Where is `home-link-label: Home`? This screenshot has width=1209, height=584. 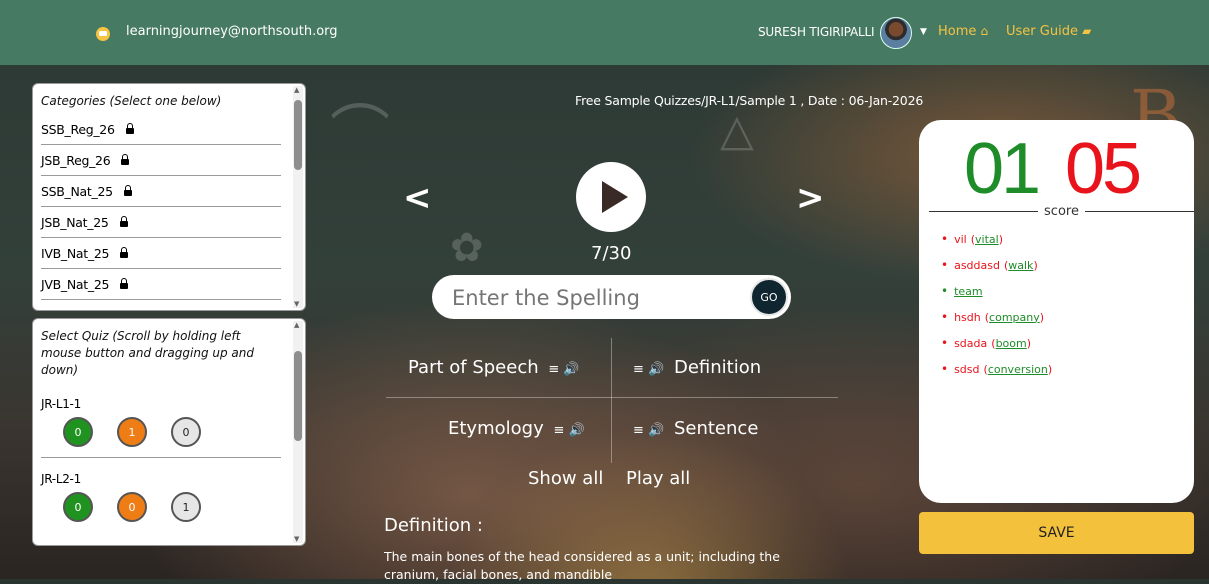 home-link-label: Home is located at coordinates (957, 31).